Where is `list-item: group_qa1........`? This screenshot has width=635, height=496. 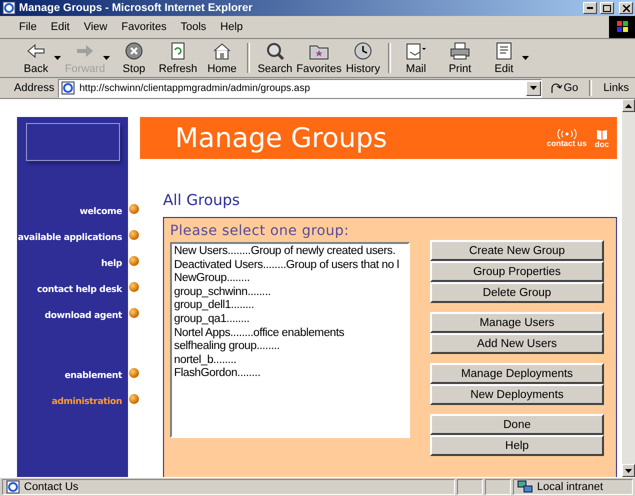
list-item: group_qa1........ is located at coordinates (290, 319).